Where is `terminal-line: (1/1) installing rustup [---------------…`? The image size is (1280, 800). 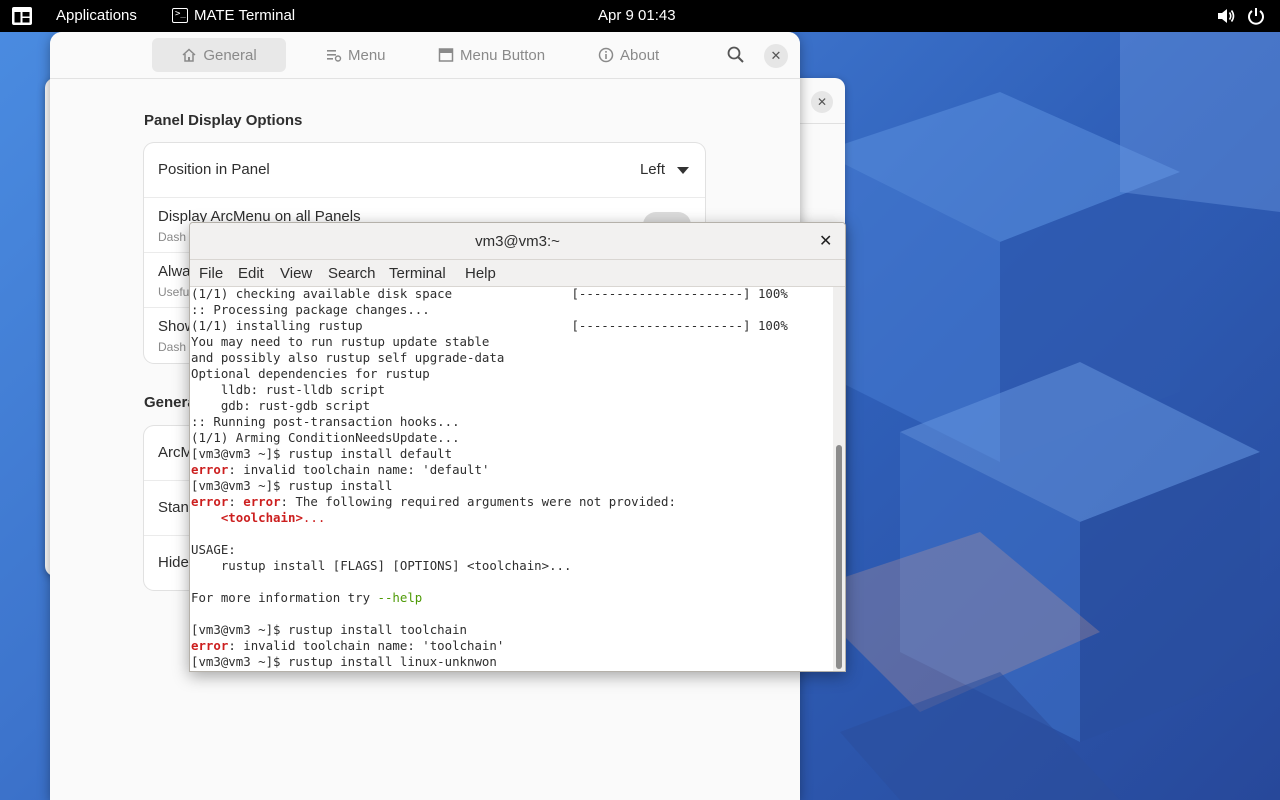 terminal-line: (1/1) installing rustup [---------------… is located at coordinates (489, 325).